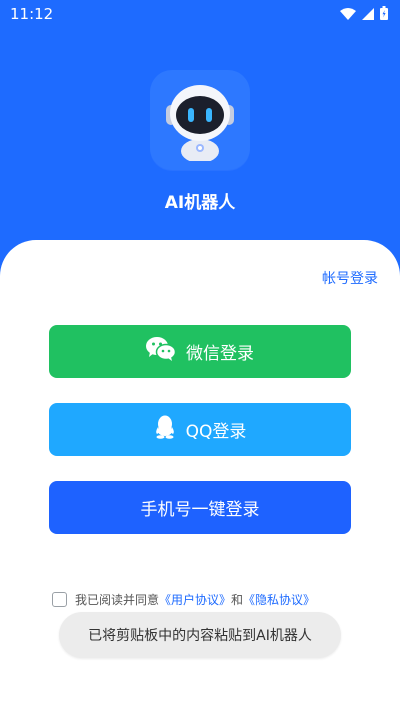 This screenshot has width=400, height=711. I want to click on robot-icon, so click(200, 120).